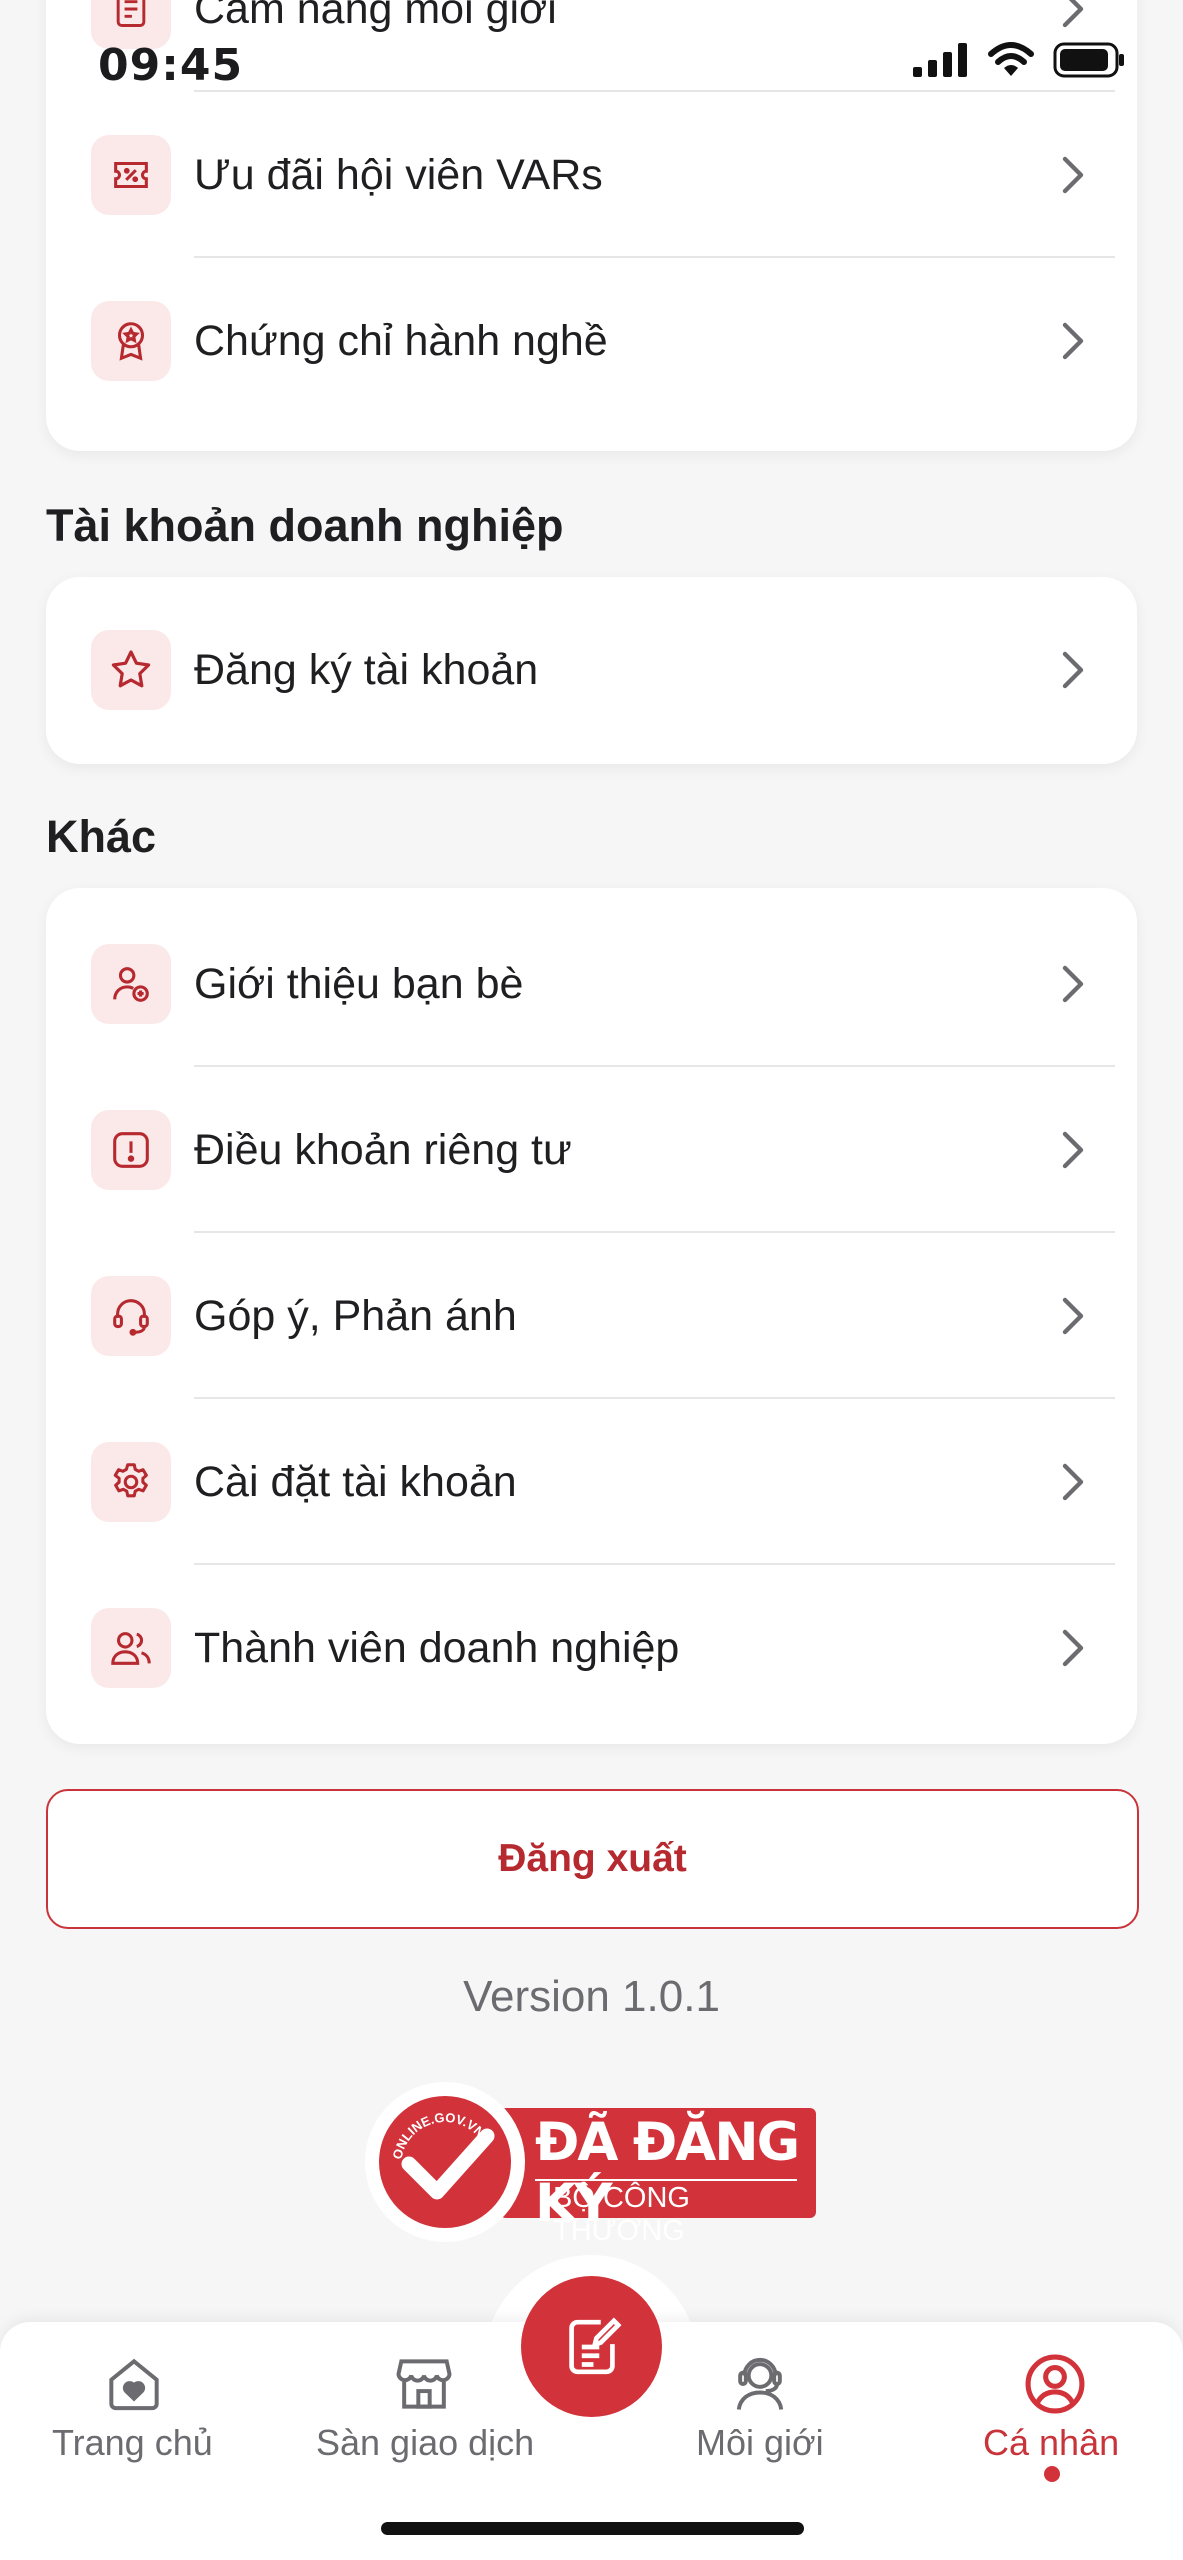 The height and width of the screenshot is (2560, 1183). Describe the element at coordinates (595, 2164) in the screenshot. I see `registered-badge: ONLINE.GOV.VN ĐÃ ĐĂNG KÝ BỘ CÔNG THƯƠNG` at that location.